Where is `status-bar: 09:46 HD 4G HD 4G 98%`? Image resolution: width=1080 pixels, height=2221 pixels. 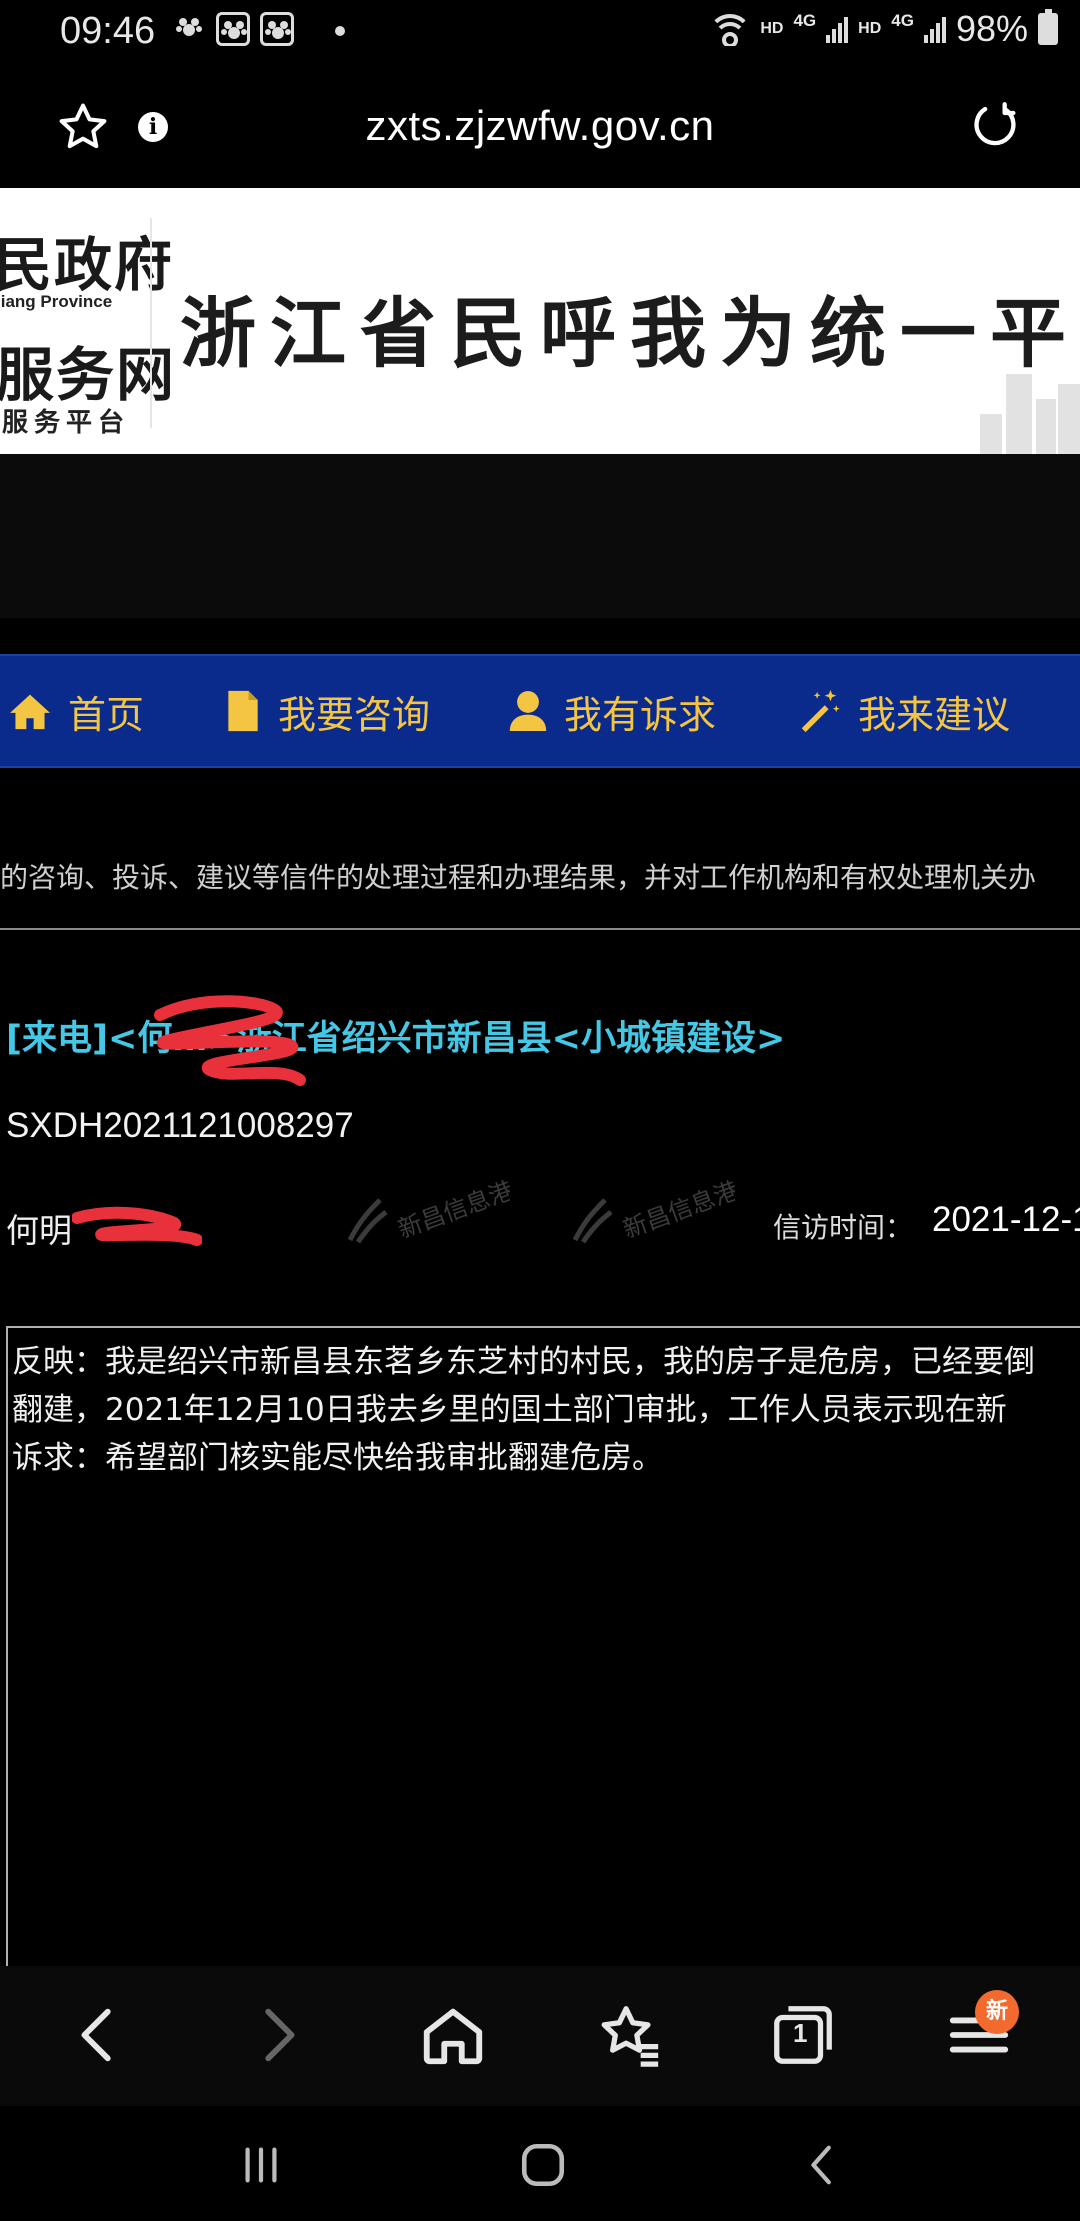
status-bar: 09:46 HD 4G HD 4G 98% is located at coordinates (540, 32).